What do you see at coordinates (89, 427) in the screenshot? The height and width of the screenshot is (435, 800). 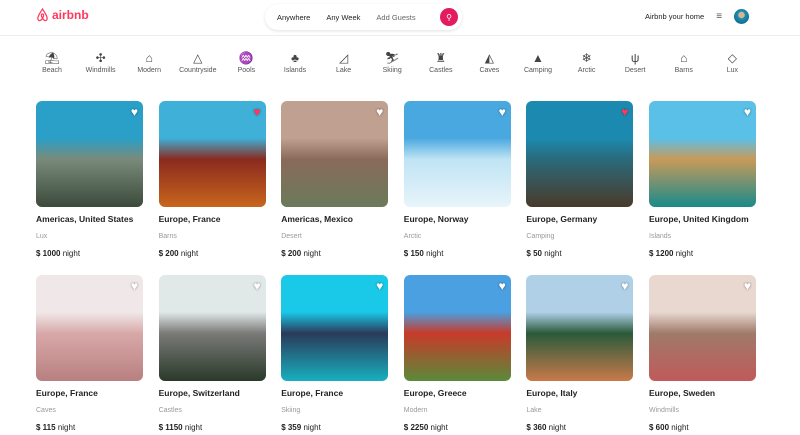 I see `listing-price: $ 115 night` at bounding box center [89, 427].